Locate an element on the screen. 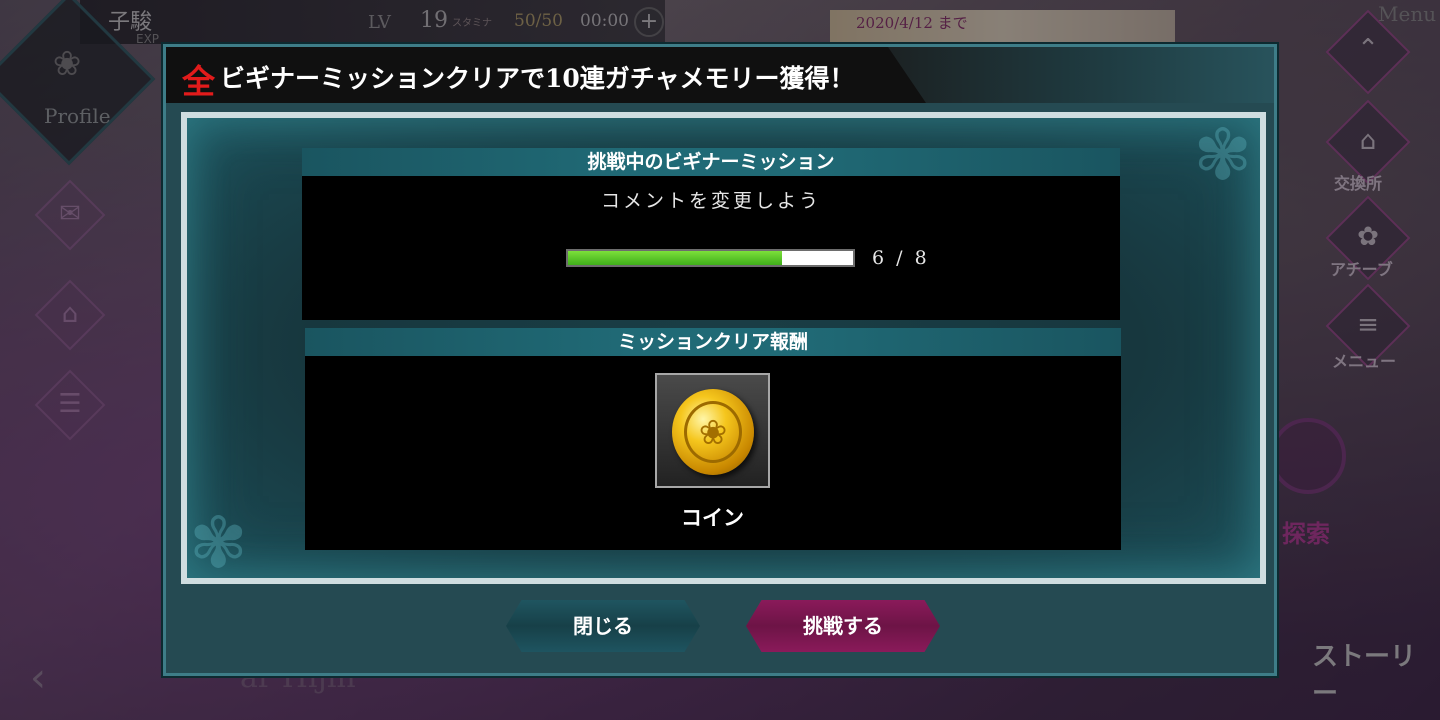 This screenshot has height=720, width=1440. close-button: 閉じる is located at coordinates (603, 626).